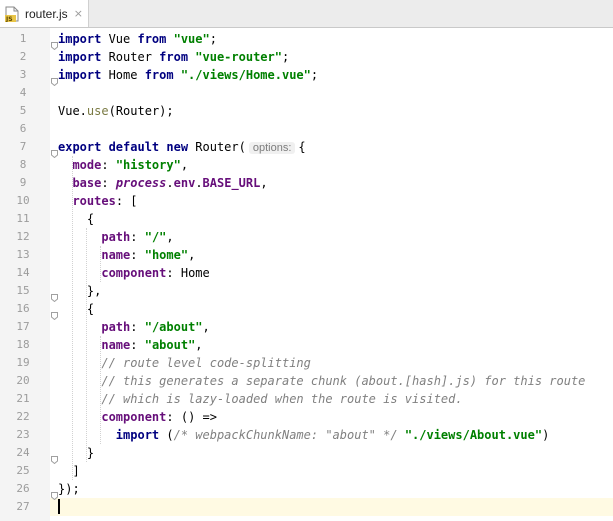 The image size is (613, 521). Describe the element at coordinates (126, 201) in the screenshot. I see `code-token: : [` at that location.